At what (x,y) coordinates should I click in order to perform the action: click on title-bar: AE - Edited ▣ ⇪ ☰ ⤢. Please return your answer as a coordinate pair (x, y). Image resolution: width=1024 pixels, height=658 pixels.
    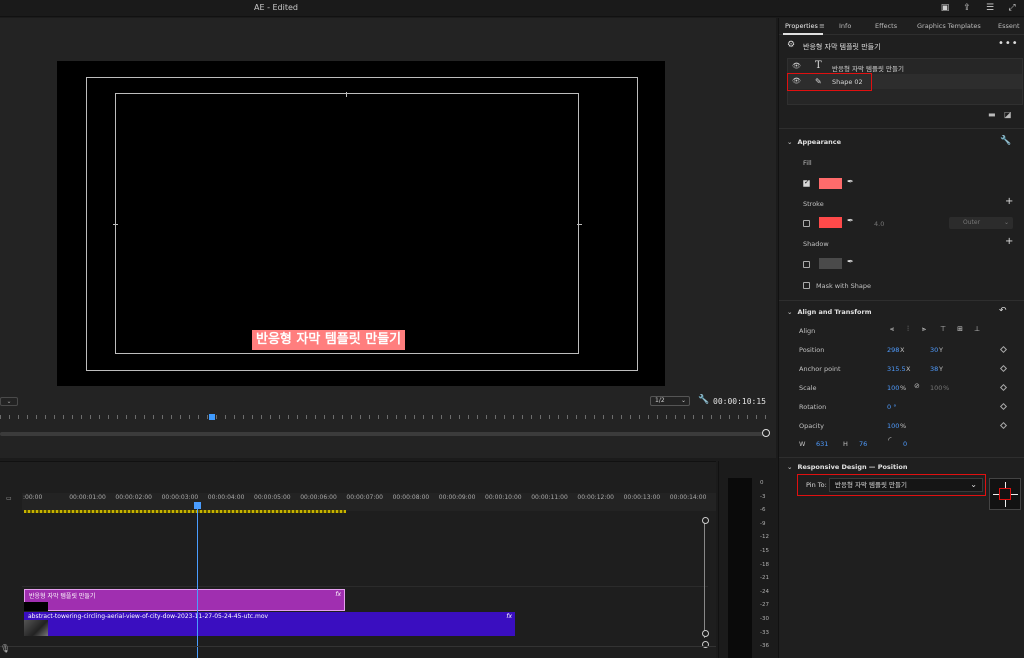
    Looking at the image, I should click on (512, 8).